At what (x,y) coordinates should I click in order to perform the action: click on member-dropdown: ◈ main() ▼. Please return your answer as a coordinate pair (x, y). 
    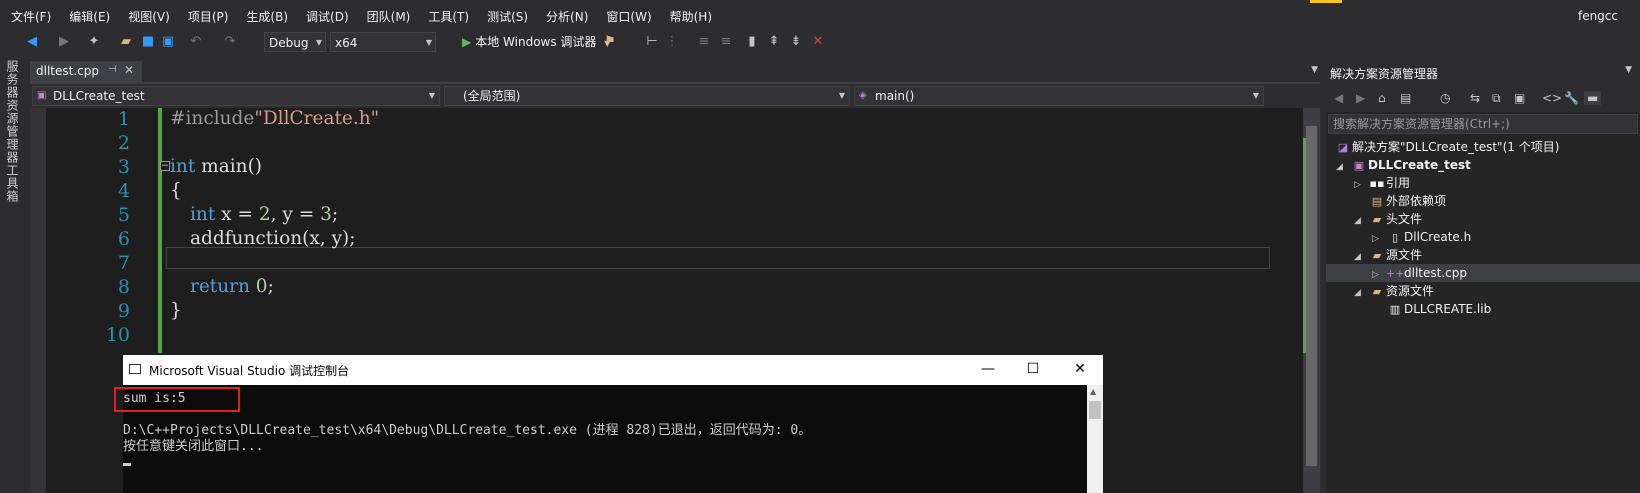
    Looking at the image, I should click on (1059, 96).